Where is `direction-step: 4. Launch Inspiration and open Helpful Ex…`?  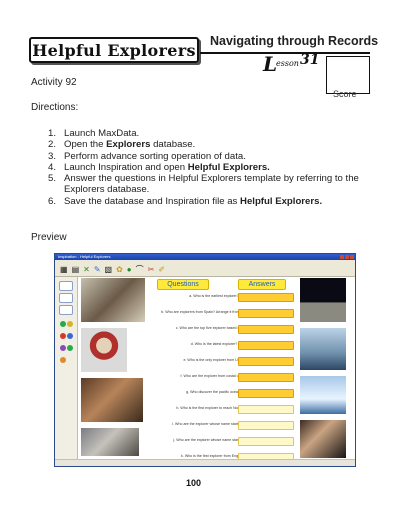 direction-step: 4. Launch Inspiration and open Helpful Ex… is located at coordinates (208, 167).